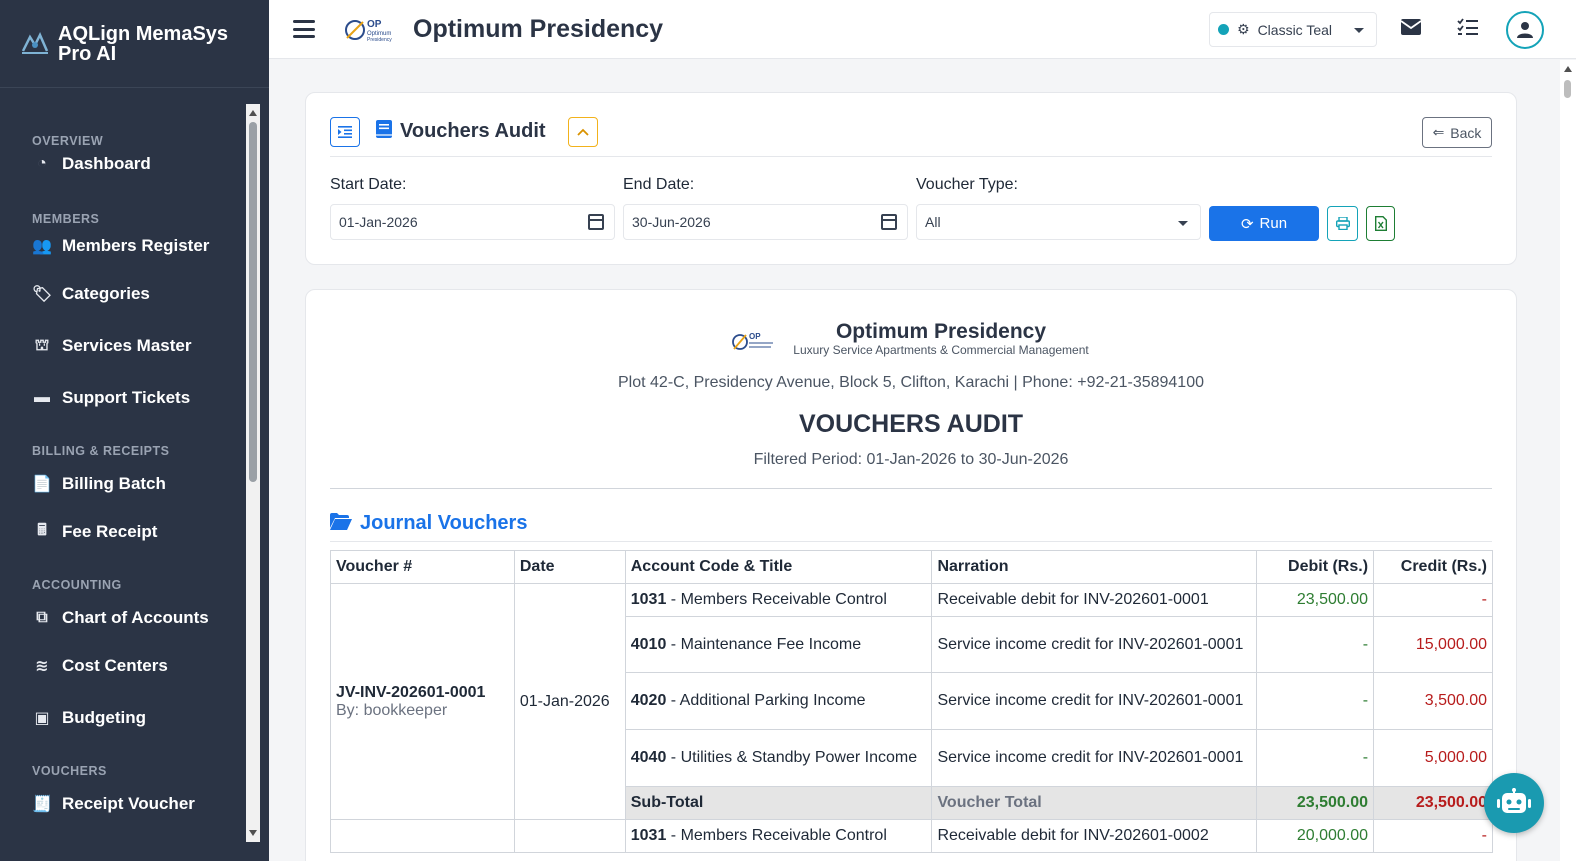 This screenshot has width=1576, height=861. Describe the element at coordinates (68, 141) in the screenshot. I see `nav-section-title: OVERVIEW` at that location.